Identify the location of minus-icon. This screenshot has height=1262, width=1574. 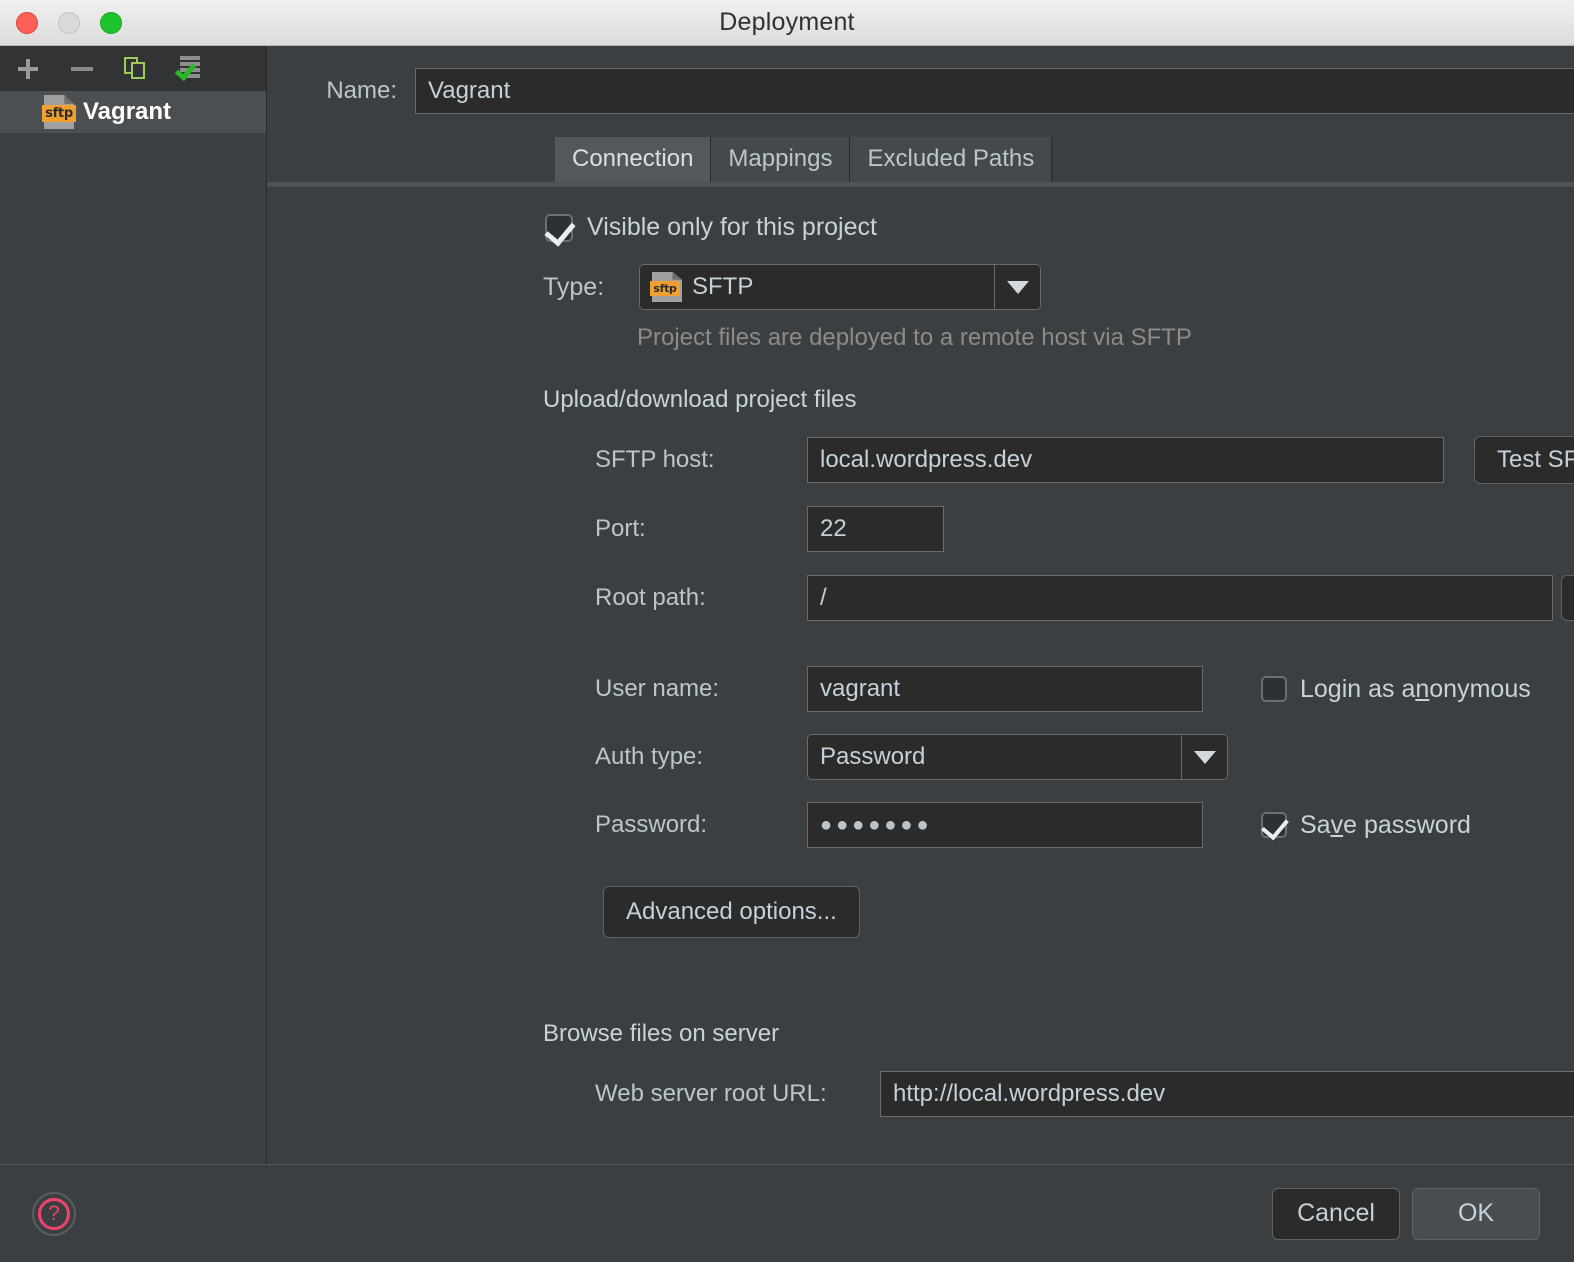
(82, 68).